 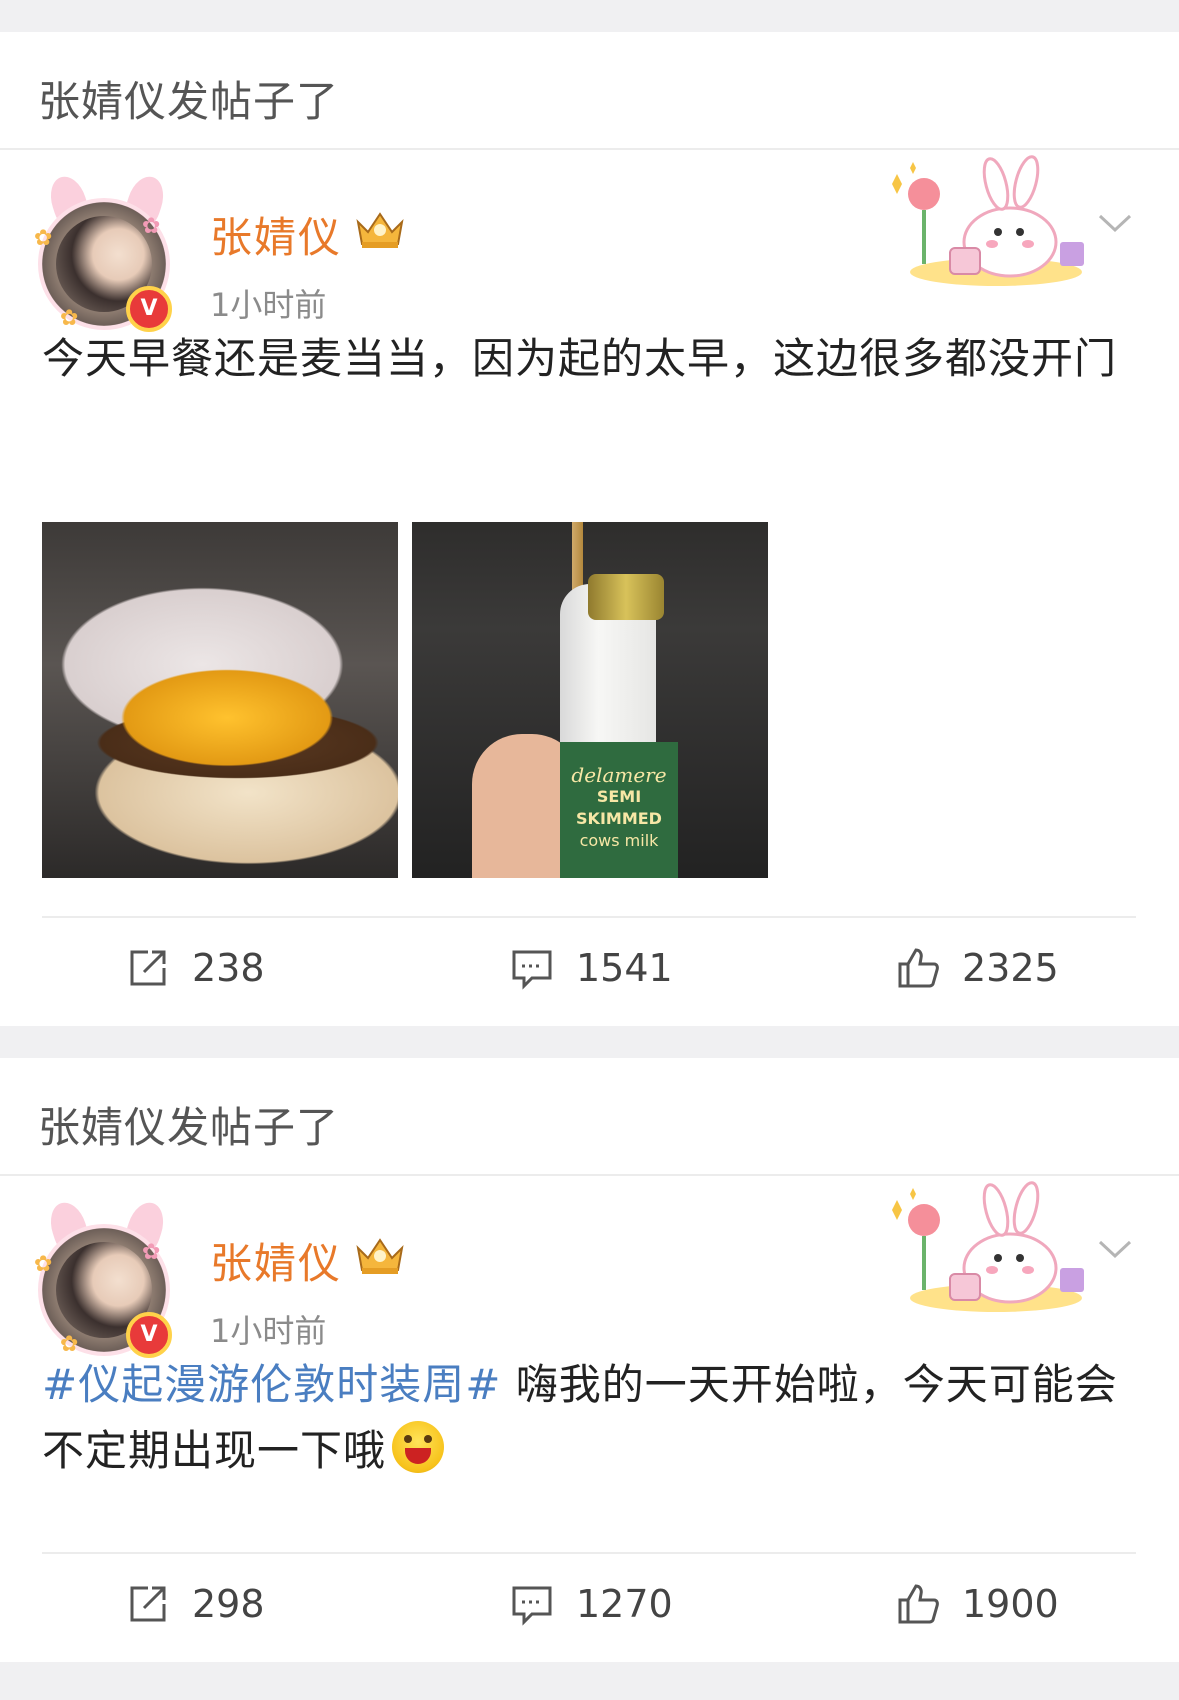 What do you see at coordinates (624, 1604) in the screenshot?
I see `comment-count: 1270` at bounding box center [624, 1604].